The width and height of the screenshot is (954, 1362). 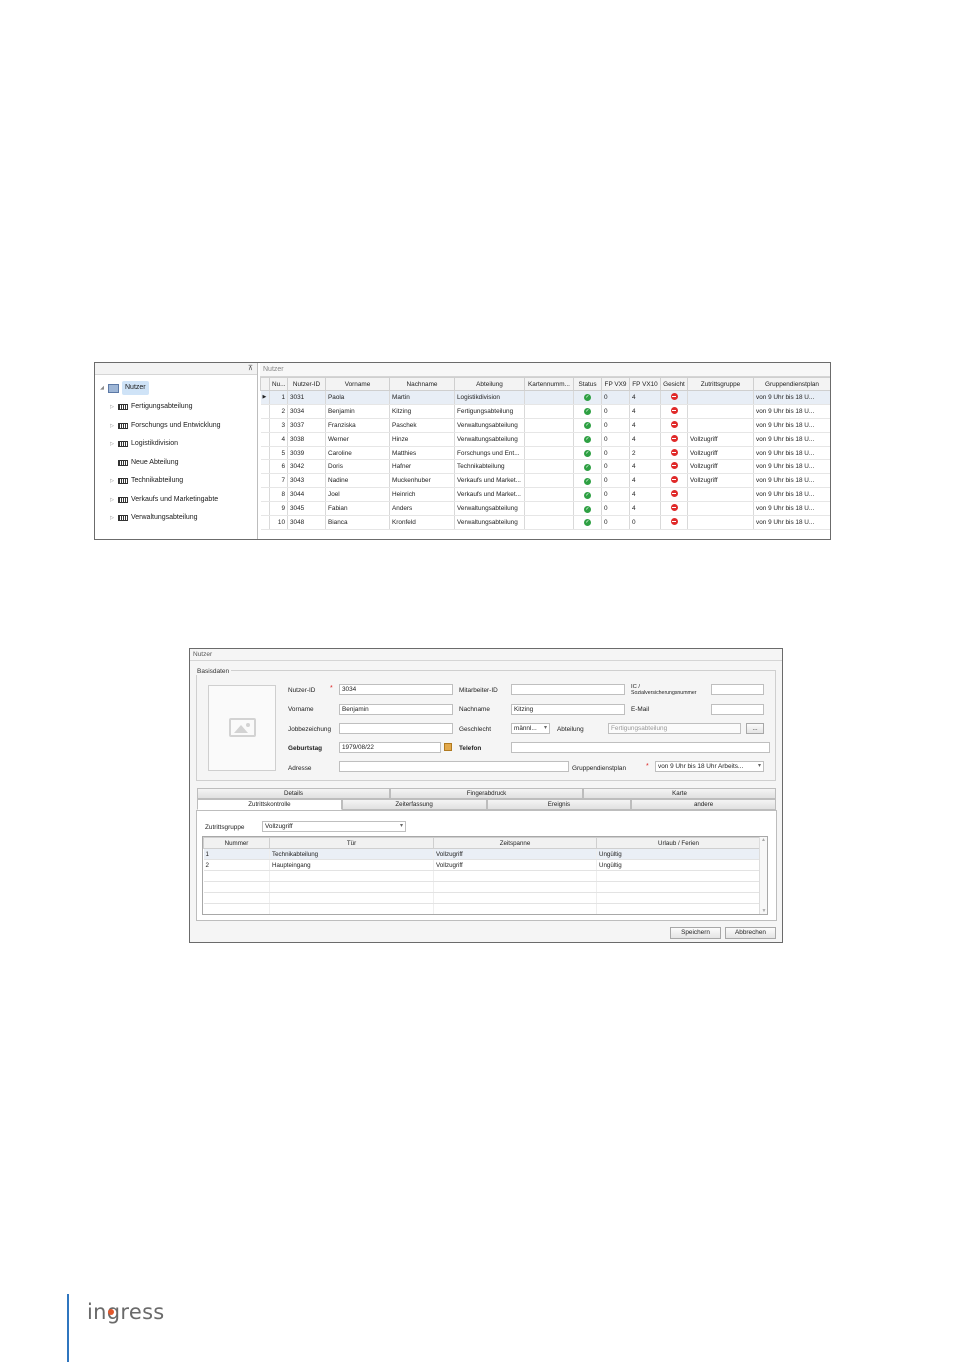 I want to click on kartennummer-cell, so click(x=549, y=495).